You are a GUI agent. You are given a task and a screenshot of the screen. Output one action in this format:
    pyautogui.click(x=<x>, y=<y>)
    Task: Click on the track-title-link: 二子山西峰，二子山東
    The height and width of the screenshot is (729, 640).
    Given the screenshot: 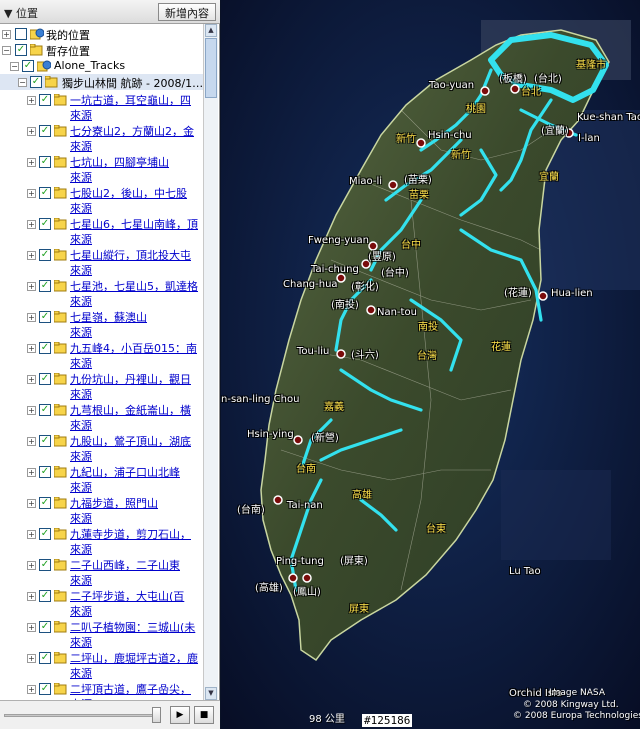 What is the action you would take?
    pyautogui.click(x=136, y=565)
    